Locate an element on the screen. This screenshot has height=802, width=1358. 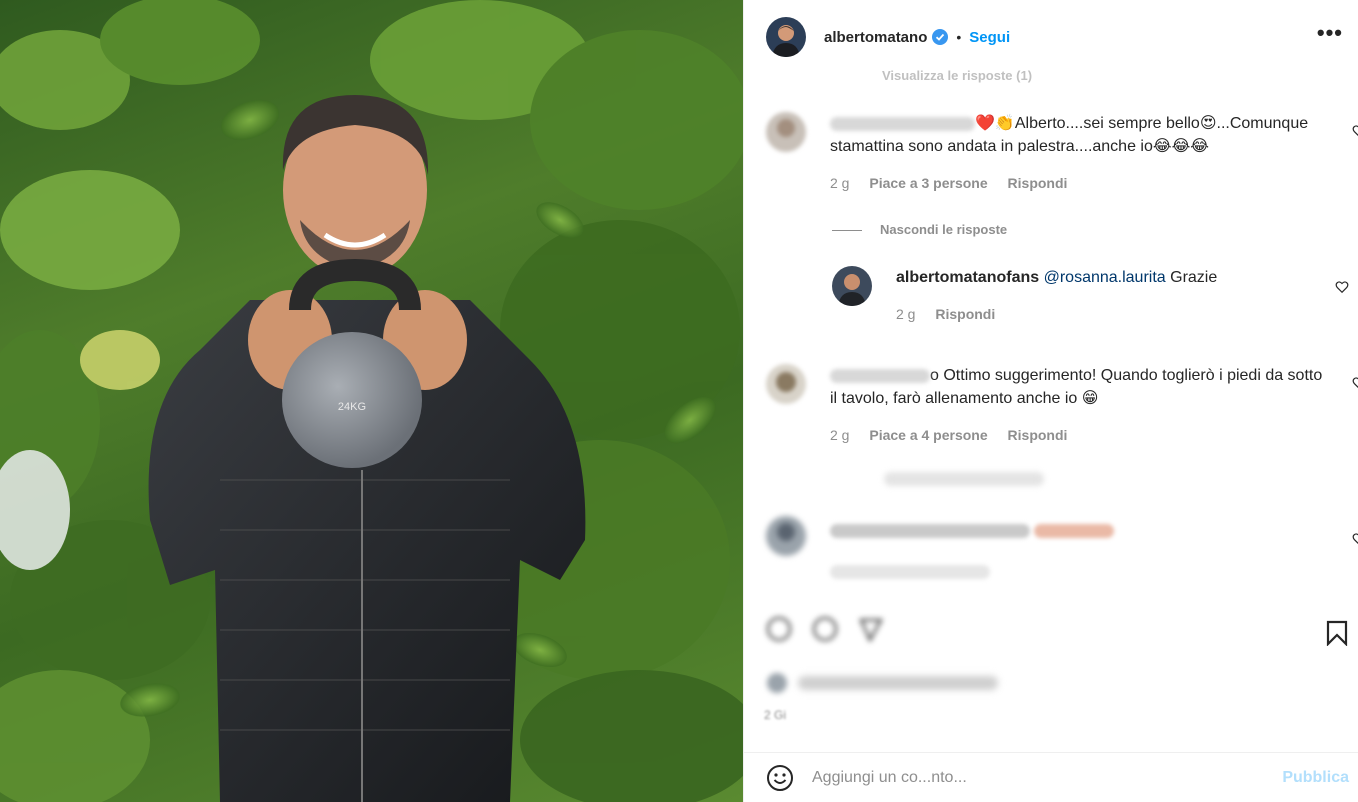
more-options-icon: ••• is located at coordinates (1330, 33).